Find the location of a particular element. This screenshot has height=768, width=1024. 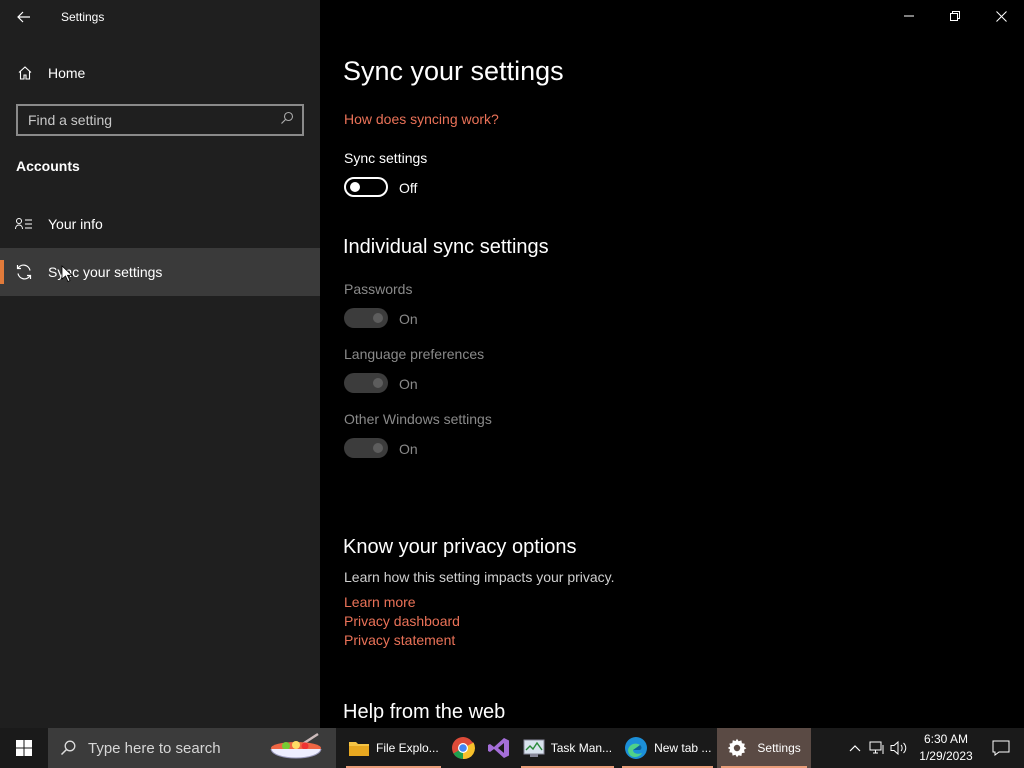

other-windows-settings-label: Other Windows settings is located at coordinates (418, 419).